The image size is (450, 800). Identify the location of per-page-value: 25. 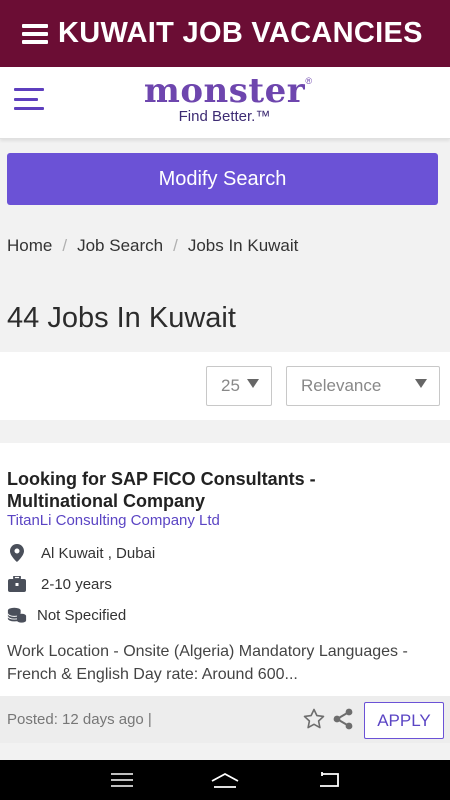
(230, 385).